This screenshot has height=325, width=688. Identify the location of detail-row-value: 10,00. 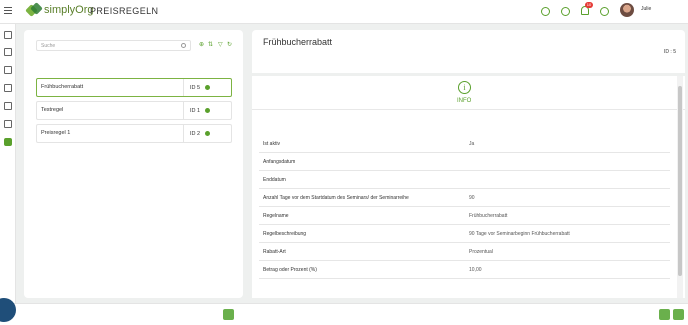
(475, 270).